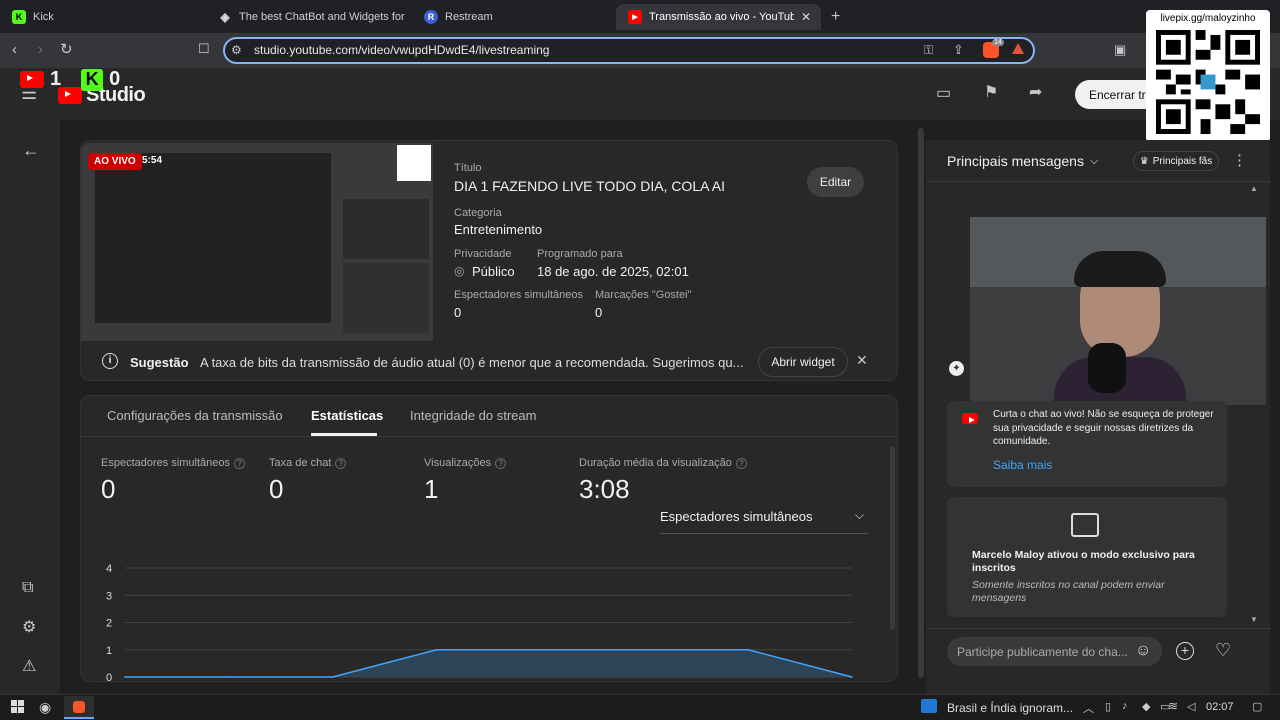 The height and width of the screenshot is (720, 1280). Describe the element at coordinates (835, 182) in the screenshot. I see `edit-button: Editar` at that location.